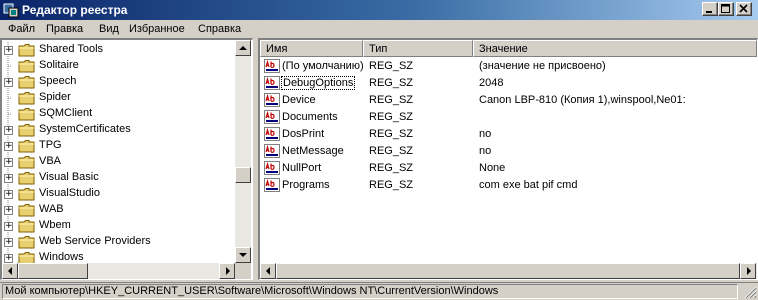 Image resolution: width=758 pixels, height=300 pixels. Describe the element at coordinates (58, 81) in the screenshot. I see `tree-item-label: Speech` at that location.